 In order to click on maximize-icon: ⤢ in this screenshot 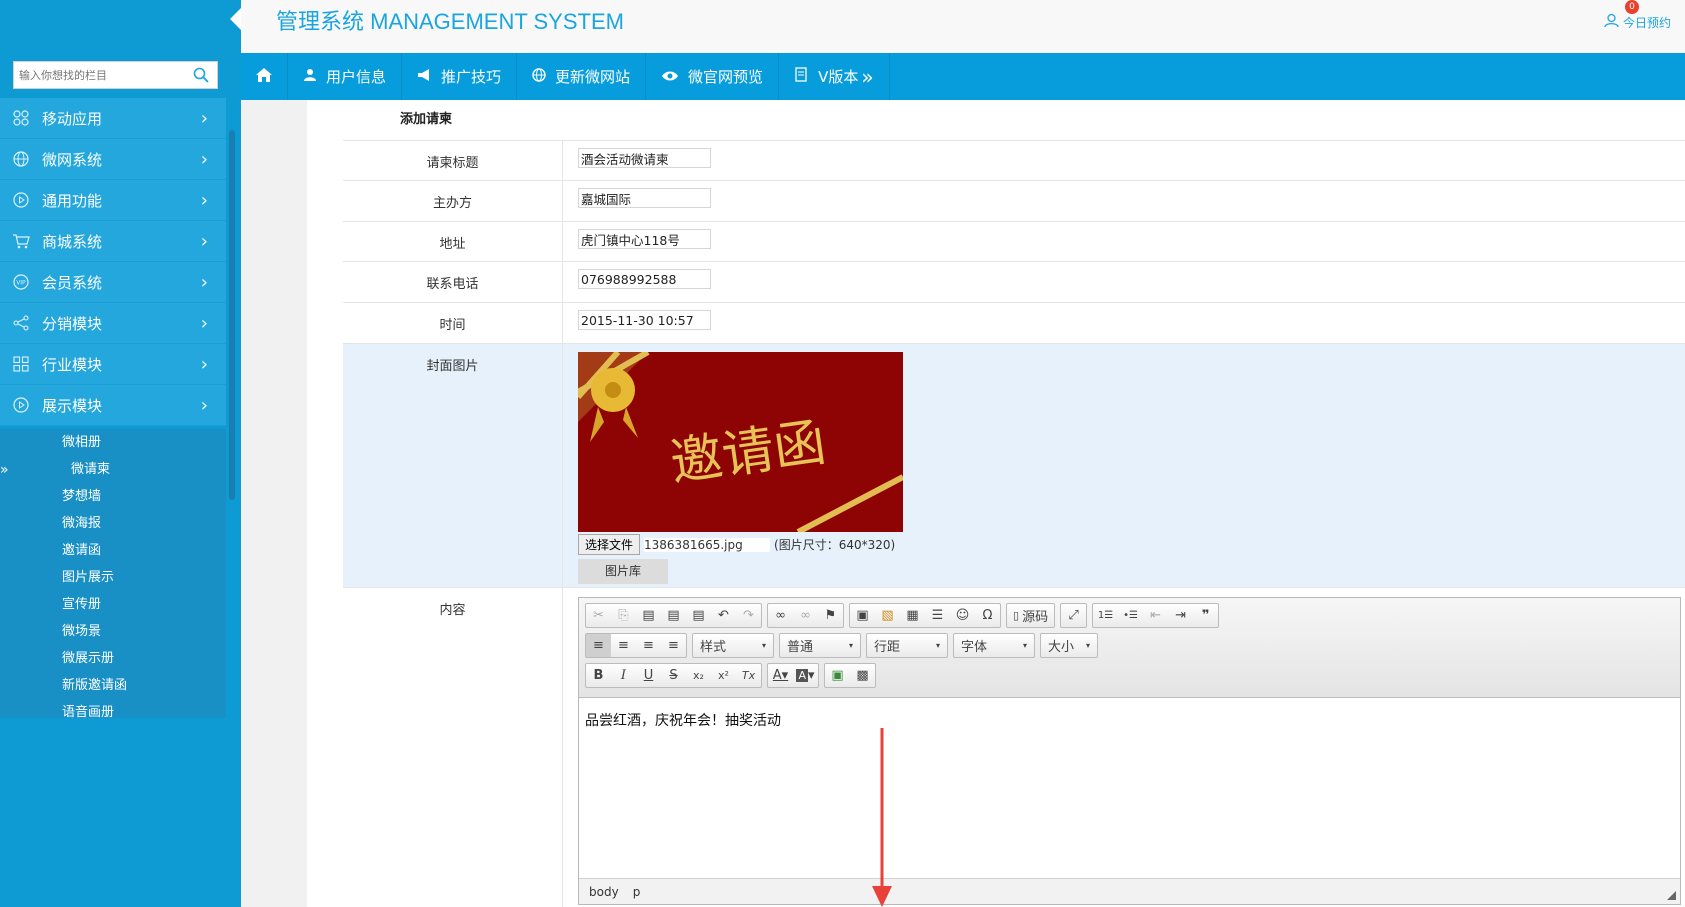, I will do `click(1073, 615)`.